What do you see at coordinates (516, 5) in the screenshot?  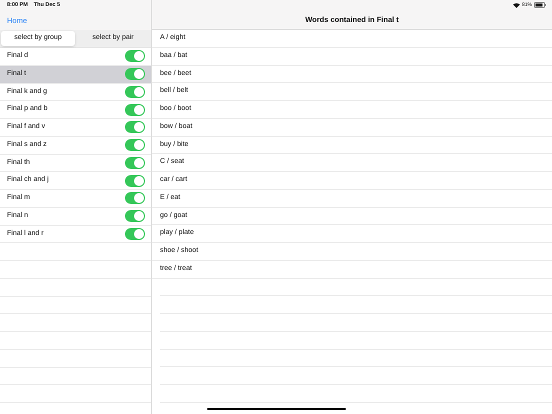 I see `wifi-icon` at bounding box center [516, 5].